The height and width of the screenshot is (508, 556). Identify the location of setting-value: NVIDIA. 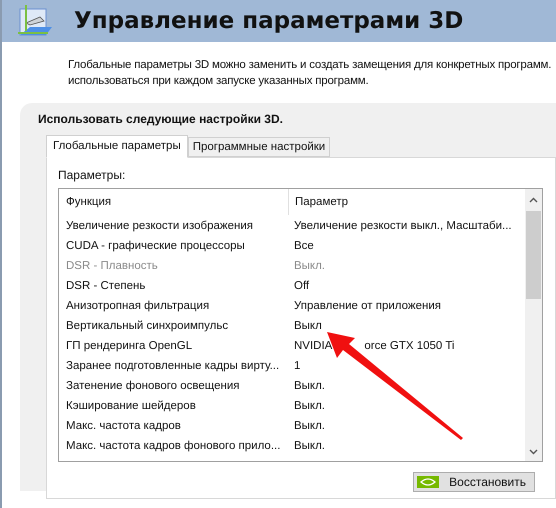
(310, 346).